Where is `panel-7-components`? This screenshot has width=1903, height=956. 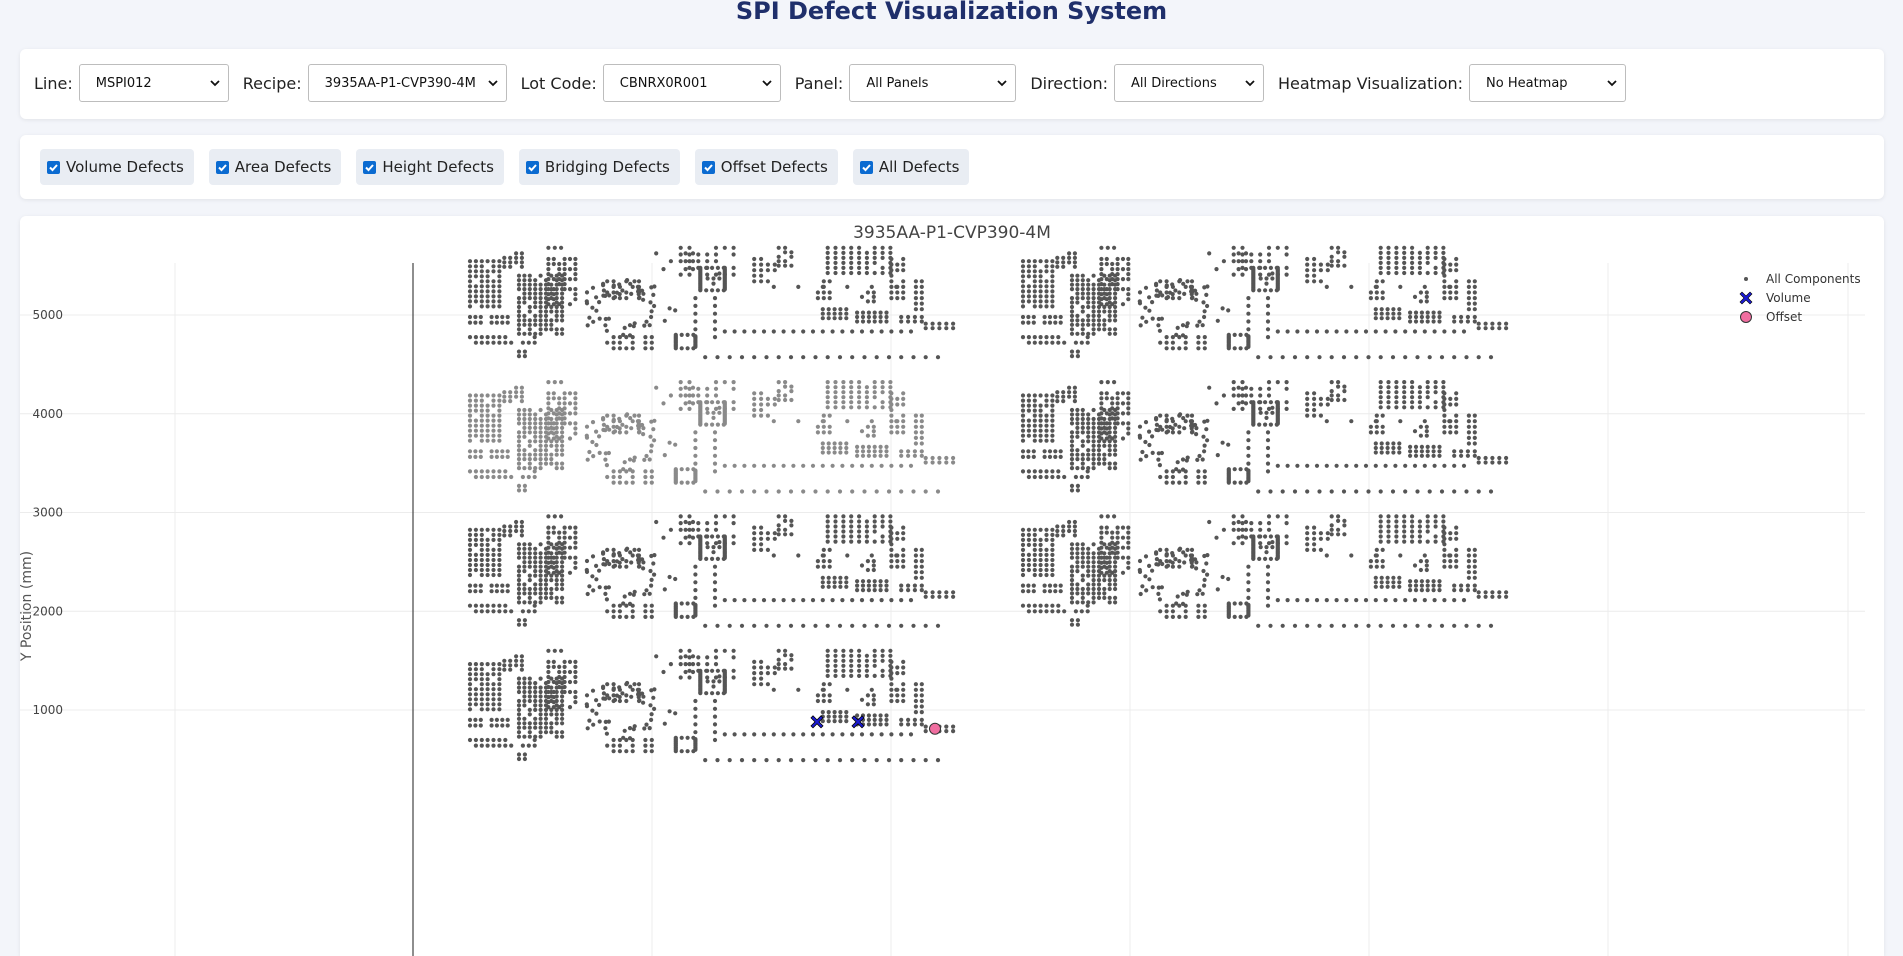 panel-7-components is located at coordinates (711, 705).